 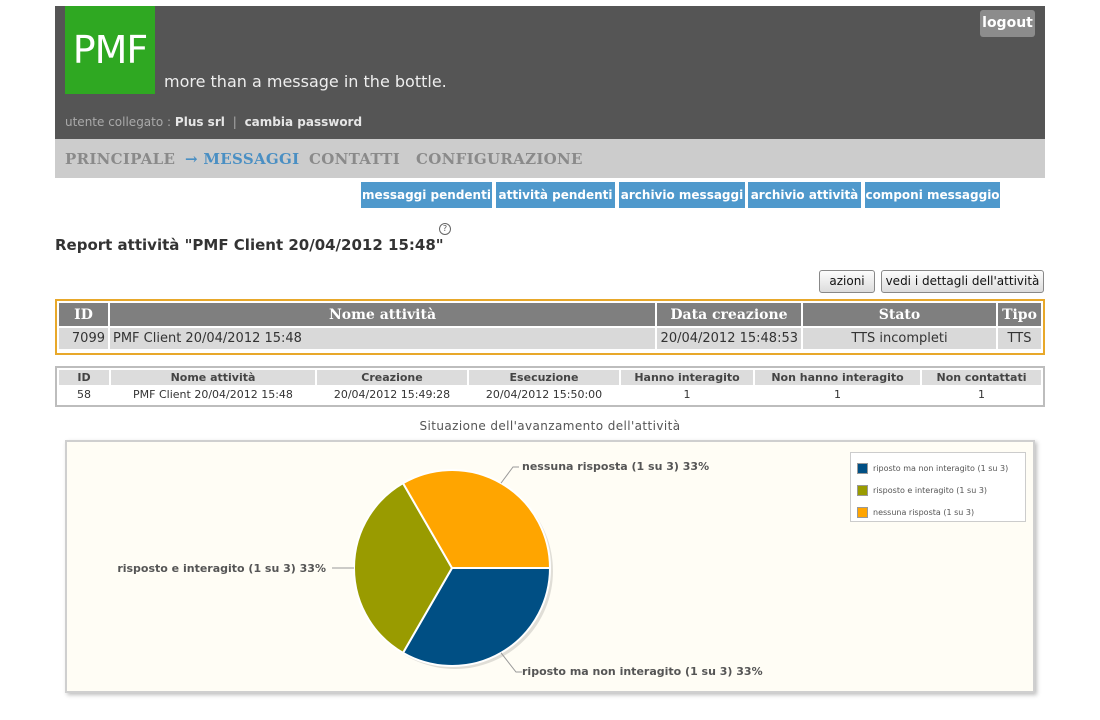 I want to click on nav-principale: PRINCIPALE, so click(x=120, y=159).